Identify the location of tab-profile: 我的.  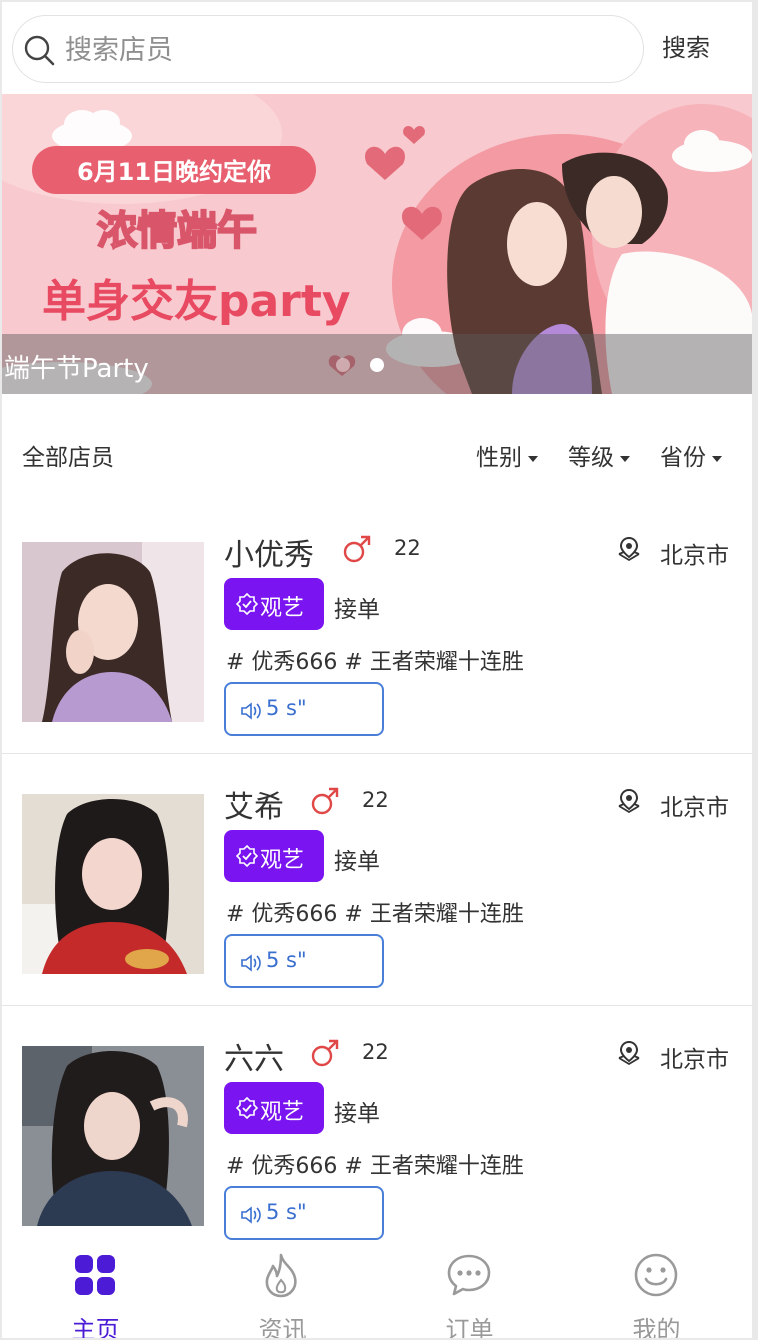
(656, 1289).